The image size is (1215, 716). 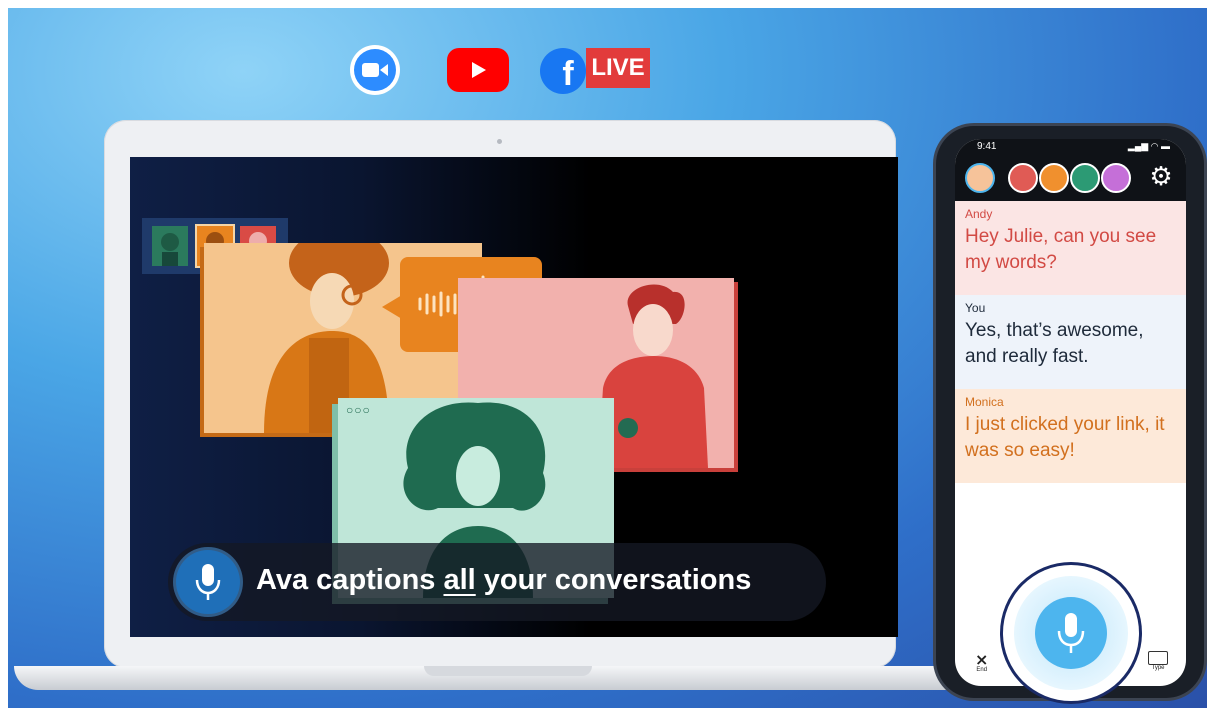 What do you see at coordinates (350, 580) in the screenshot?
I see `tagline-pre: Ava captions` at bounding box center [350, 580].